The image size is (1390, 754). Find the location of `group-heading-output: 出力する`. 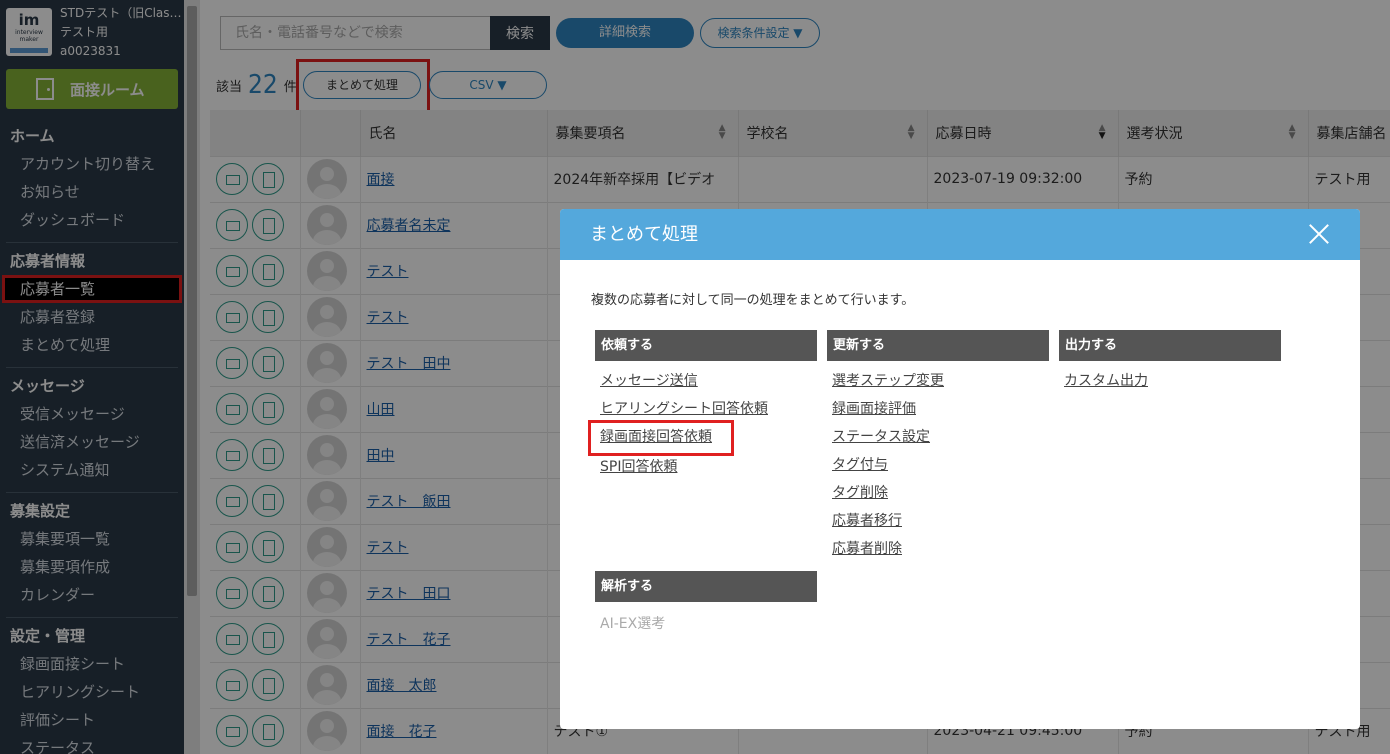

group-heading-output: 出力する is located at coordinates (1170, 345).